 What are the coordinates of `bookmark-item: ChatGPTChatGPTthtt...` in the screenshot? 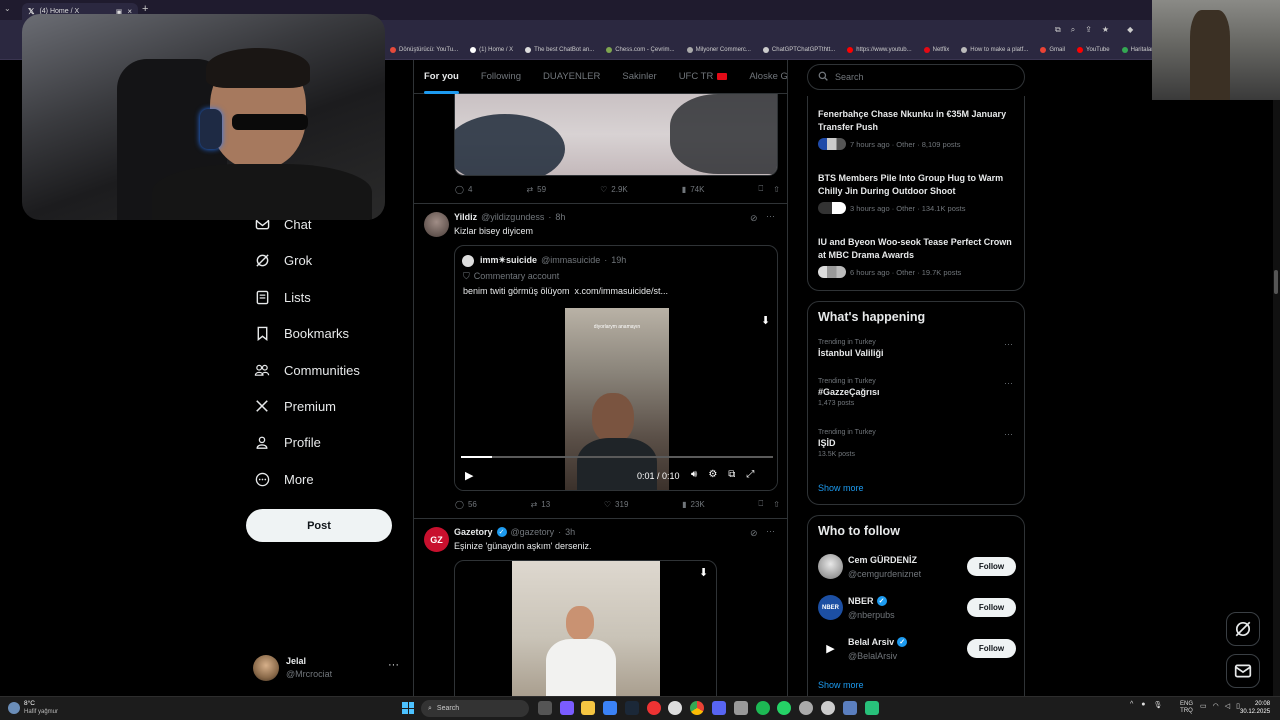 It's located at (798, 49).